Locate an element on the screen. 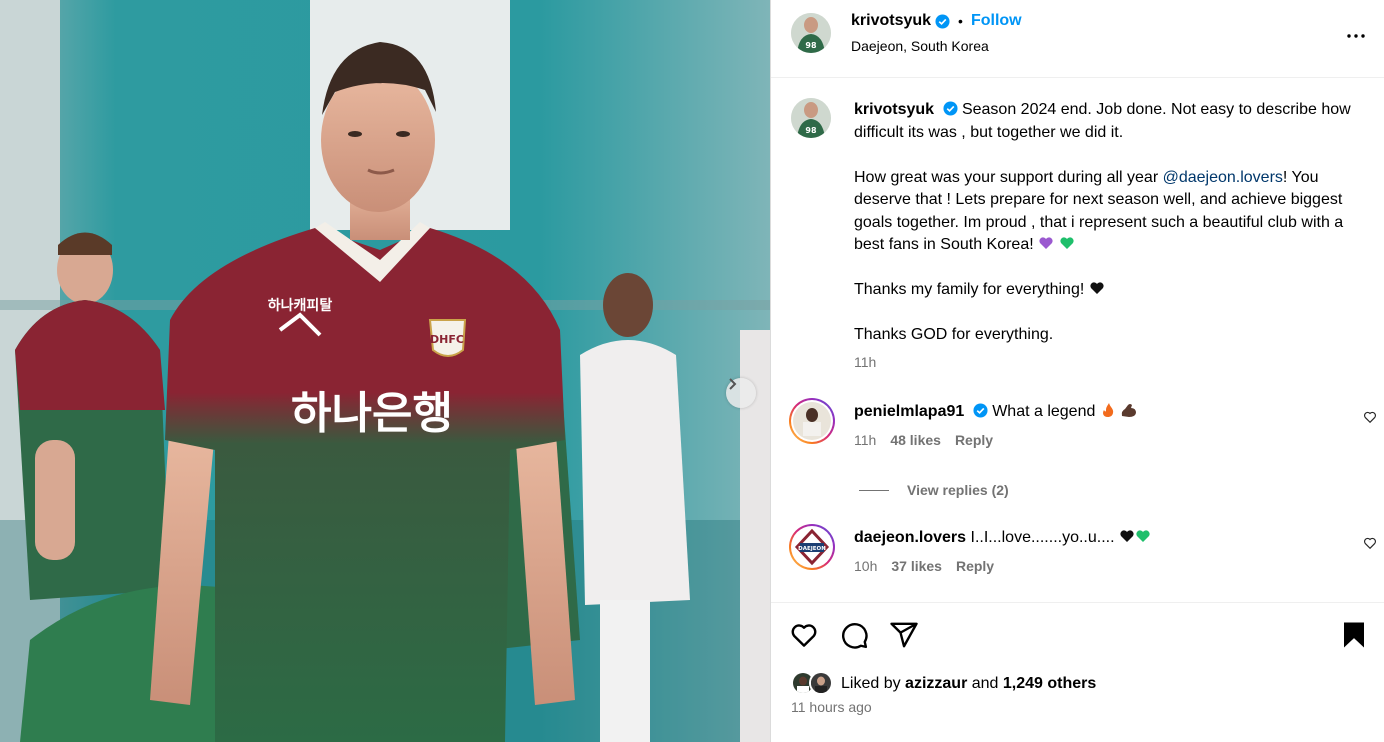 The height and width of the screenshot is (742, 1384). club-badge: DHFC is located at coordinates (447, 338).